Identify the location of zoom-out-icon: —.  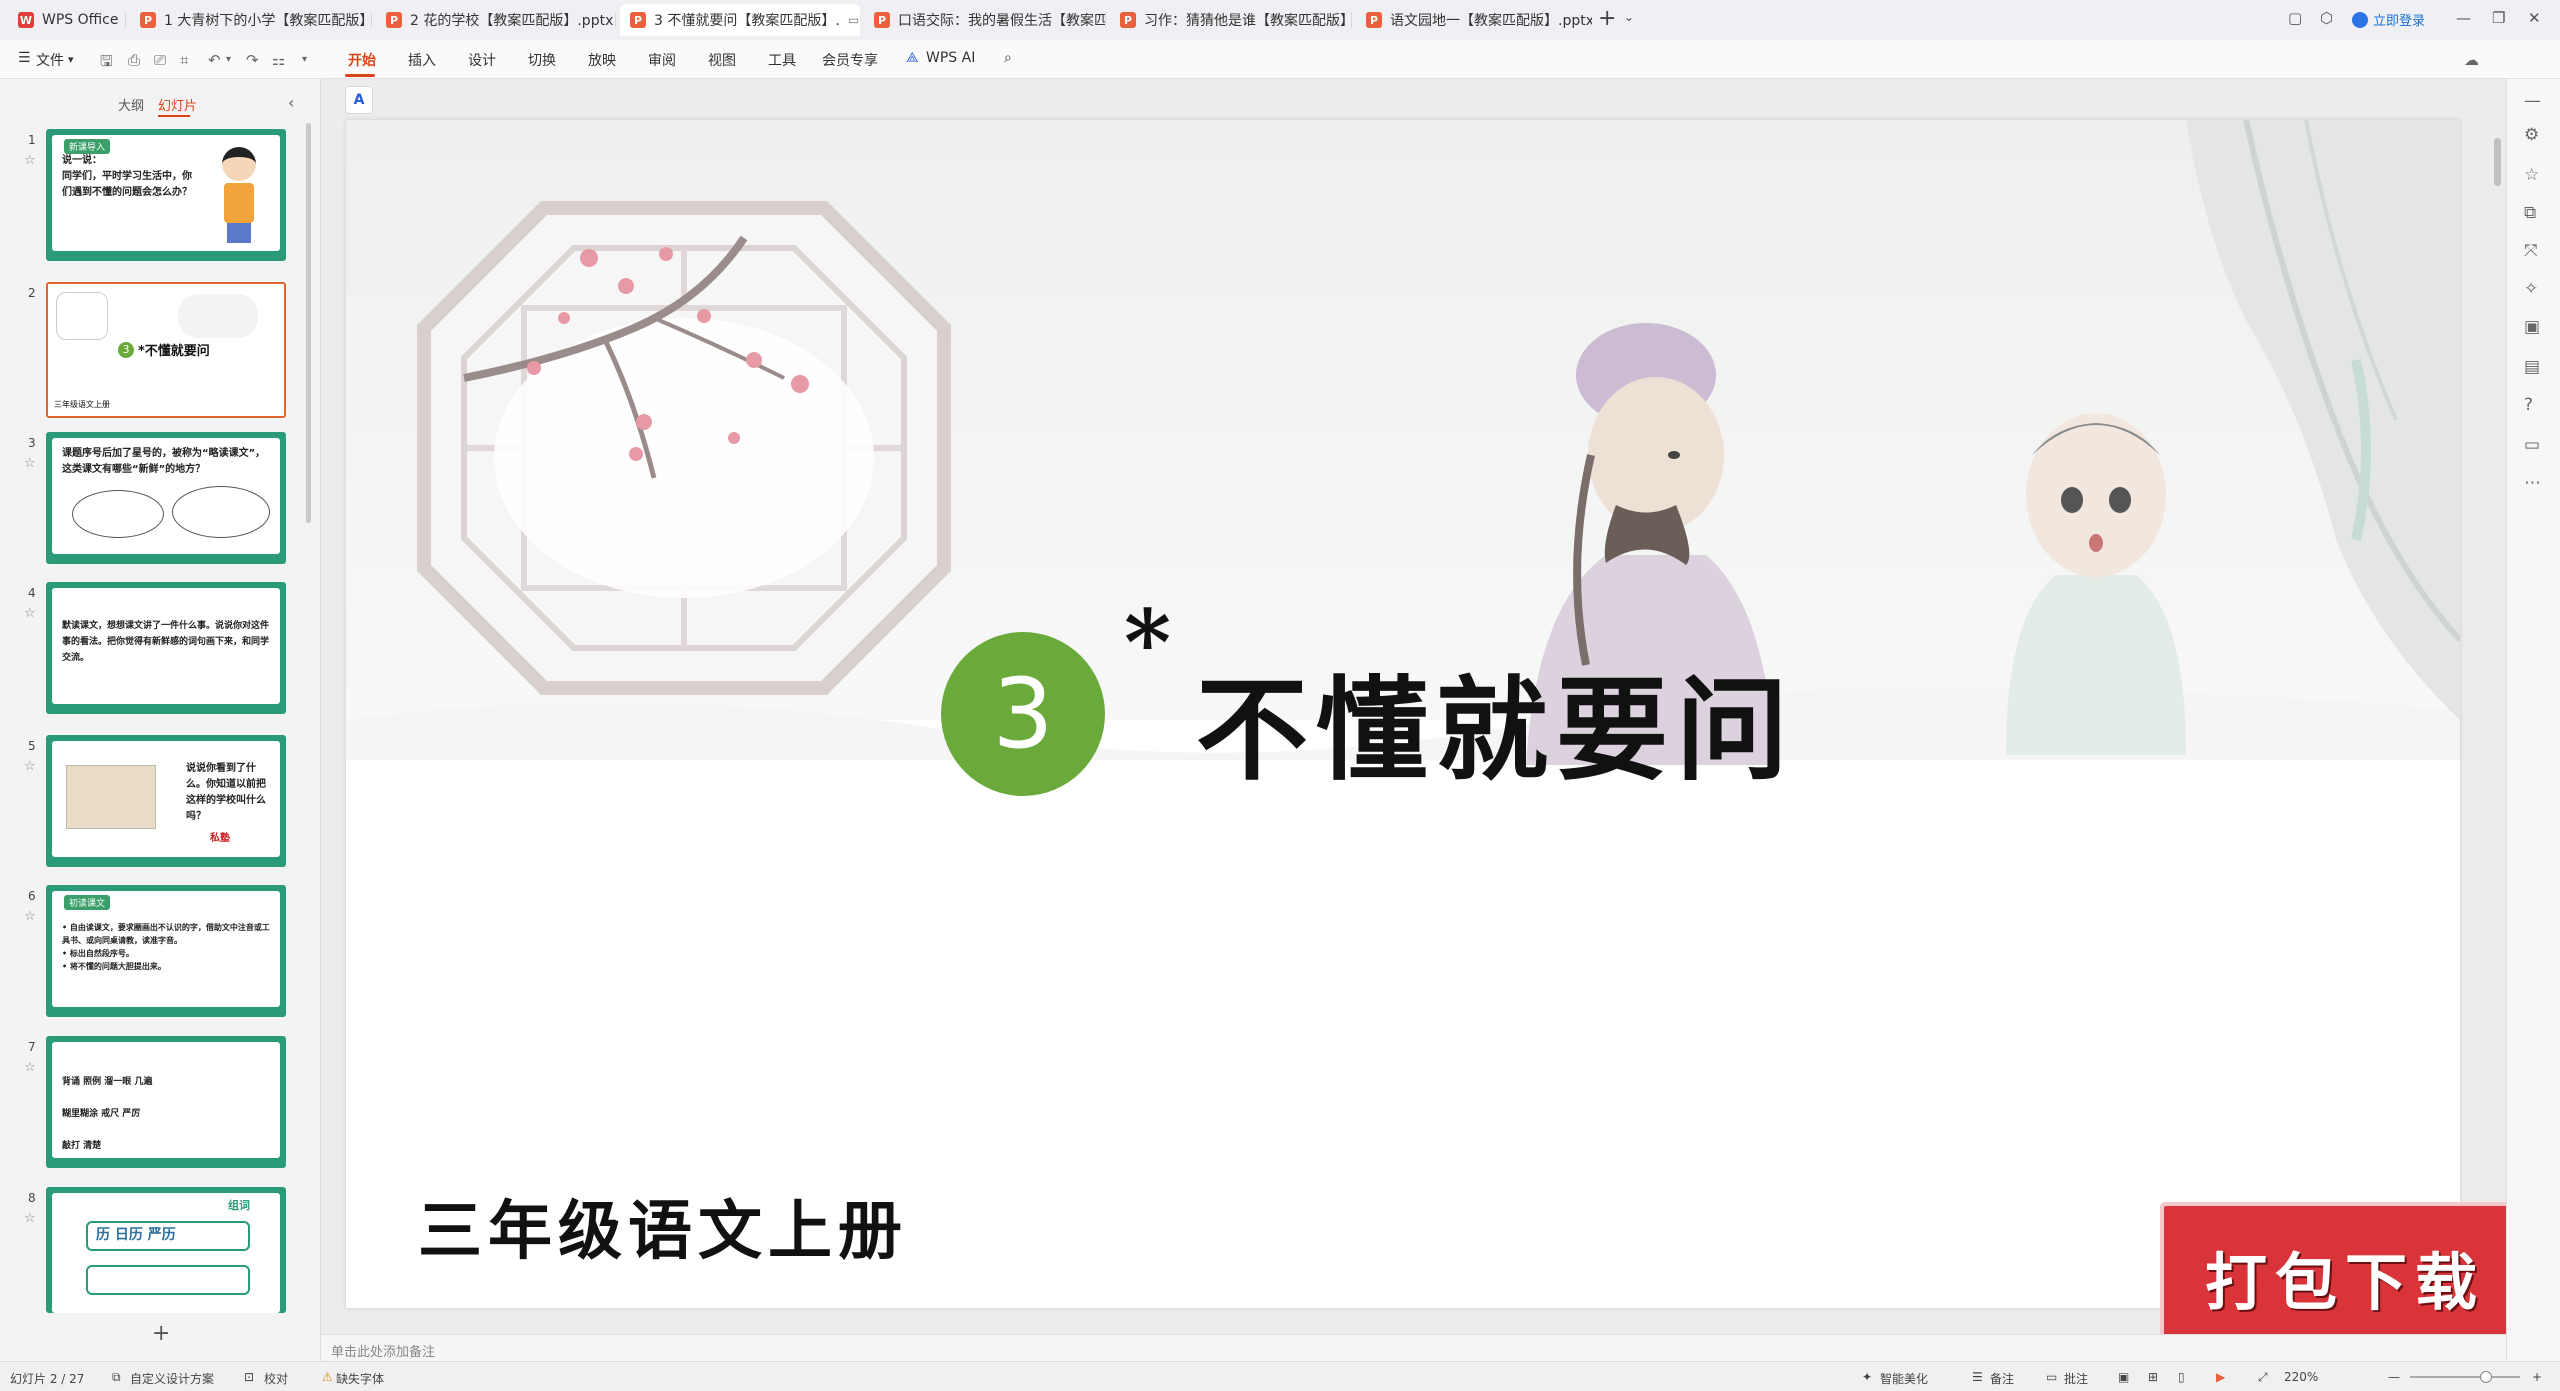
(2394, 1377).